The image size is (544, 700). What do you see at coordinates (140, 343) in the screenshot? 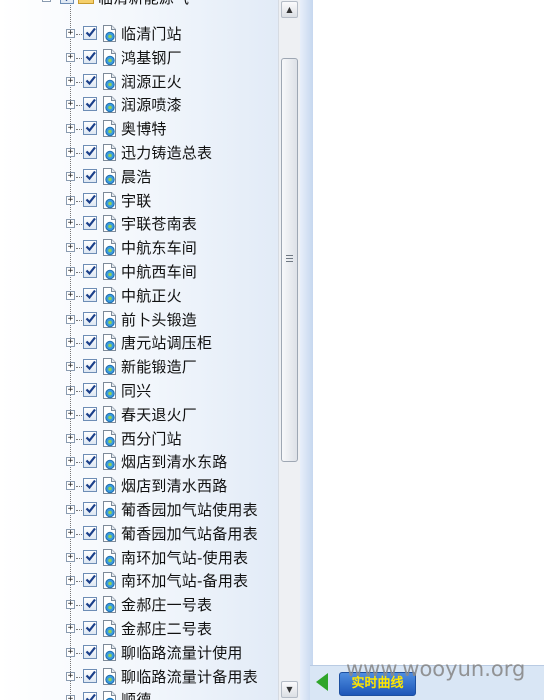
I see `tree-item: + 唐元站调压柜` at bounding box center [140, 343].